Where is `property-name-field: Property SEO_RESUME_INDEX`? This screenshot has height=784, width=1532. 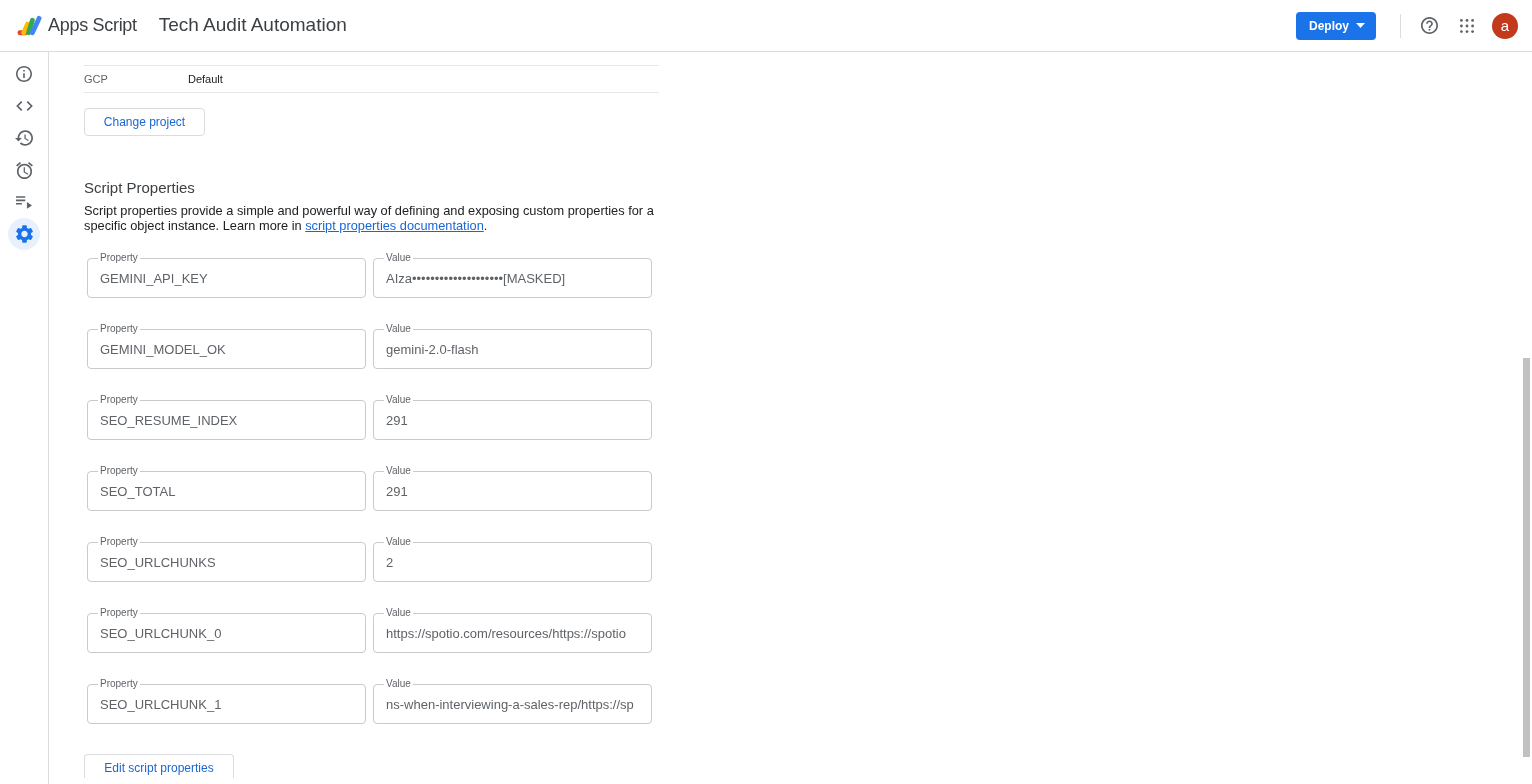 property-name-field: Property SEO_RESUME_INDEX is located at coordinates (226, 417).